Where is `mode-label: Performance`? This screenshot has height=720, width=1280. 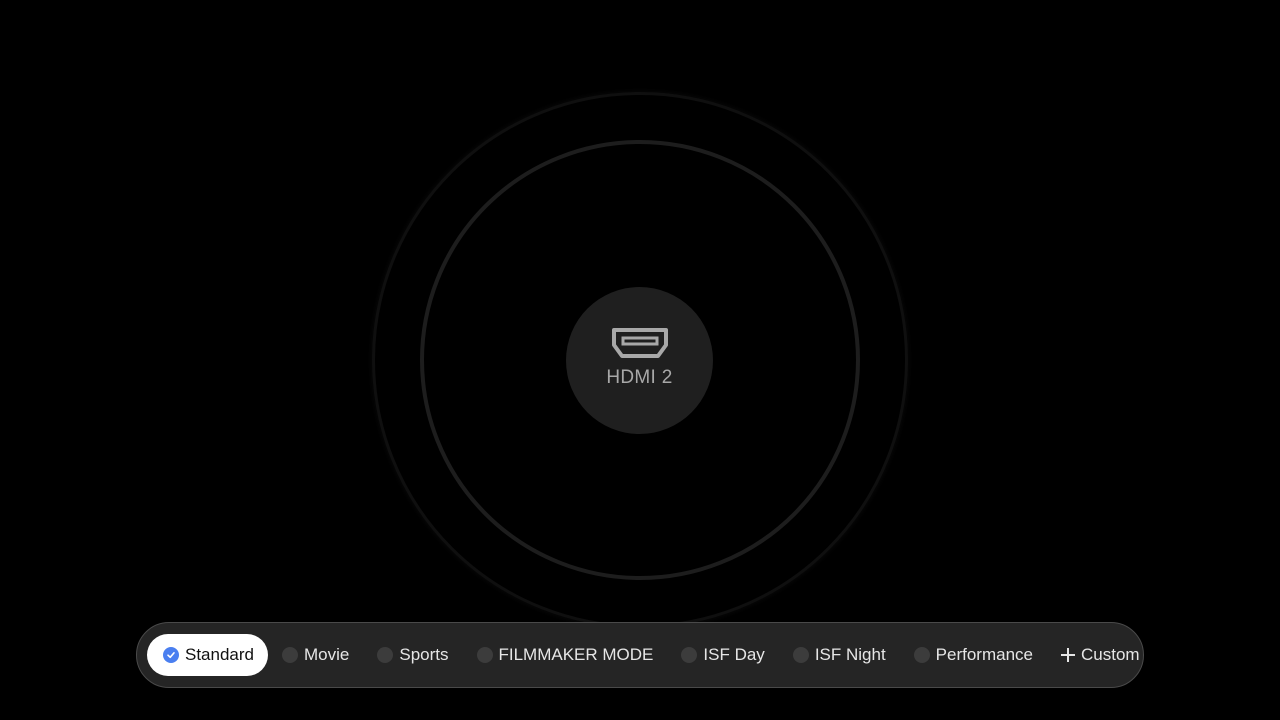
mode-label: Performance is located at coordinates (984, 654).